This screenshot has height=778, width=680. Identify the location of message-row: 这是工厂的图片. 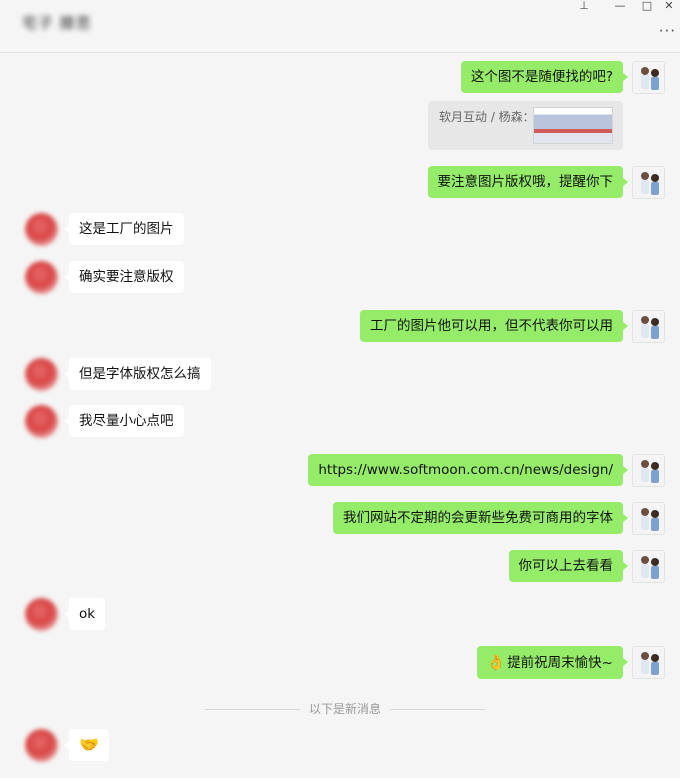
(340, 230).